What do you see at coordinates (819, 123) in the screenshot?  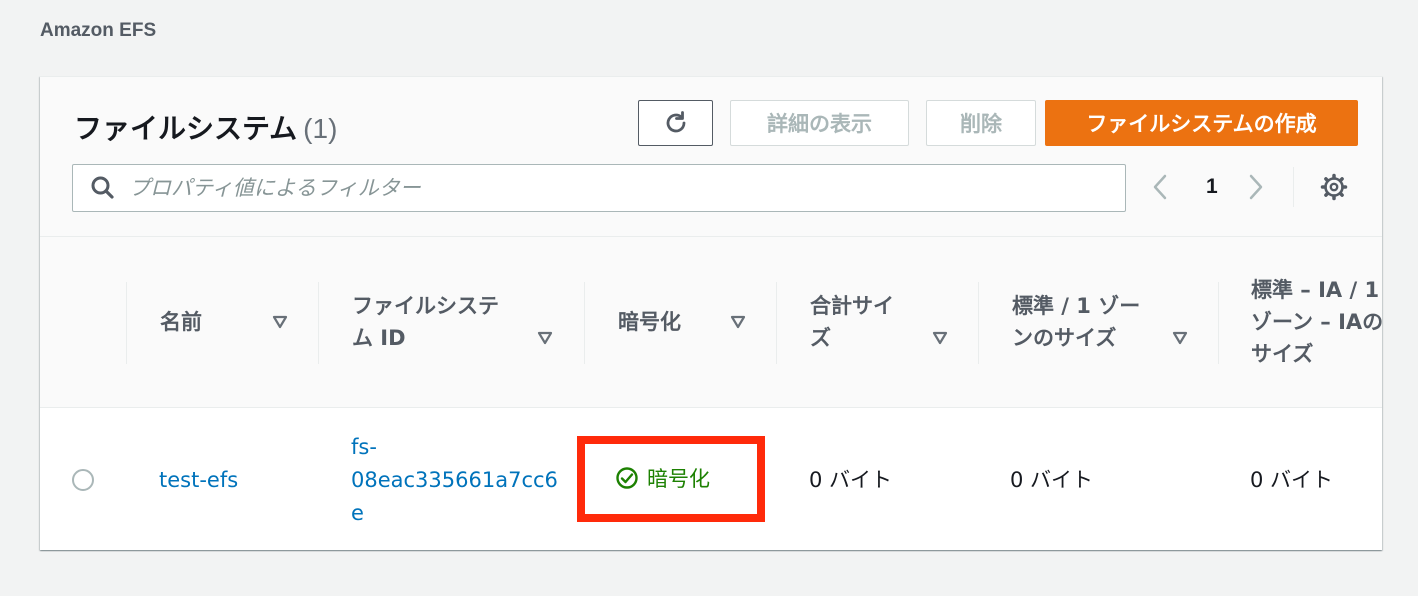 I see `view-details-button: 詳細の表示` at bounding box center [819, 123].